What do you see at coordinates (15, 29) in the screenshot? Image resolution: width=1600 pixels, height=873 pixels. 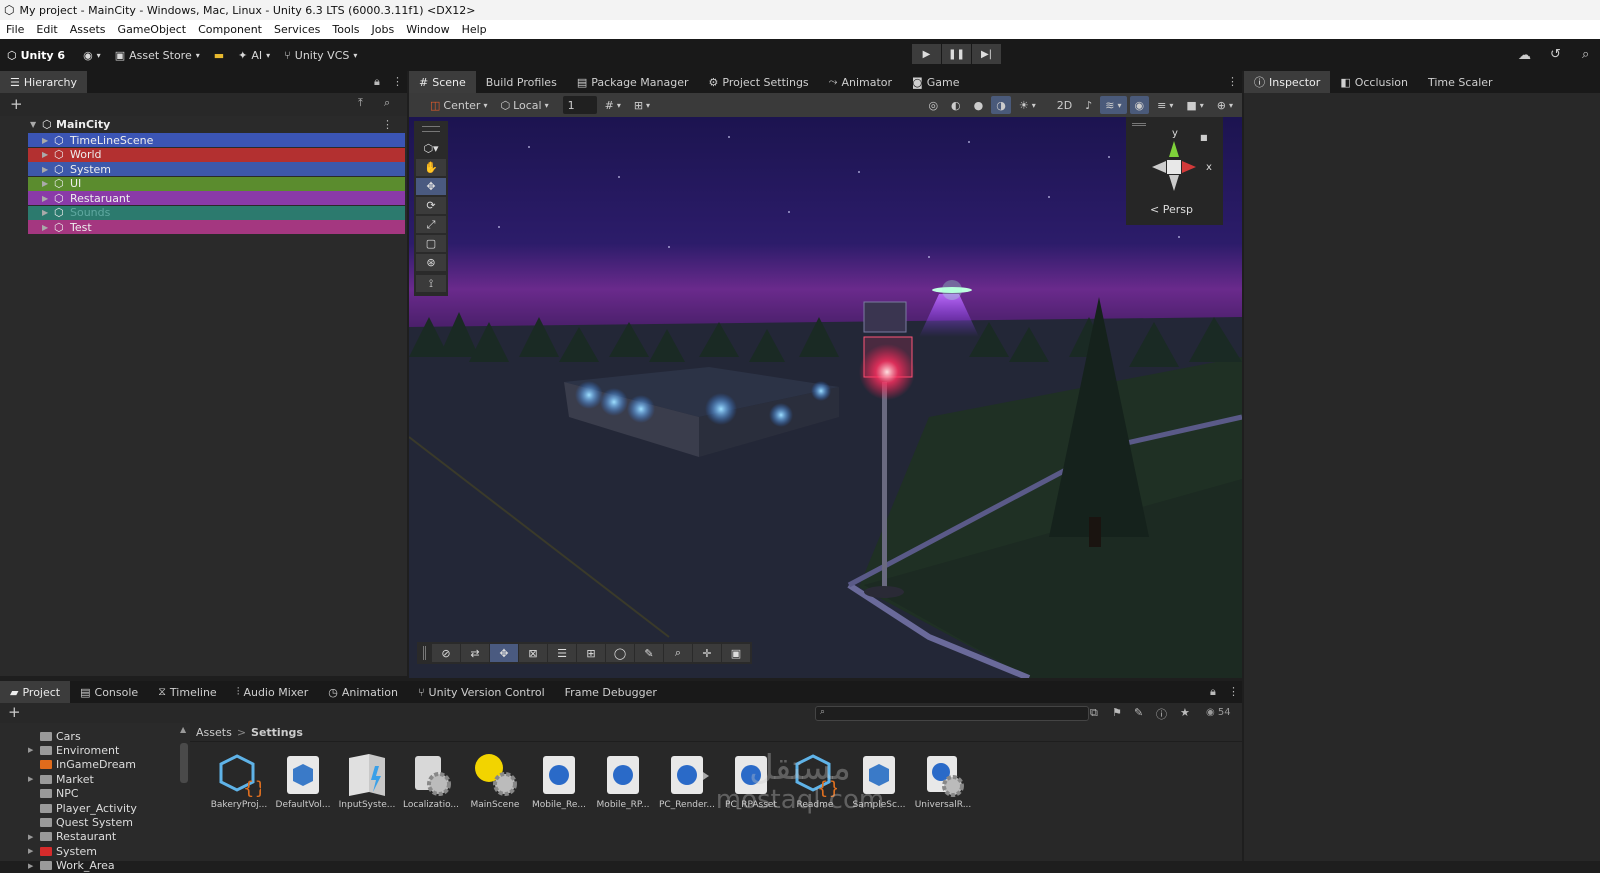 I see `menu-file: File` at bounding box center [15, 29].